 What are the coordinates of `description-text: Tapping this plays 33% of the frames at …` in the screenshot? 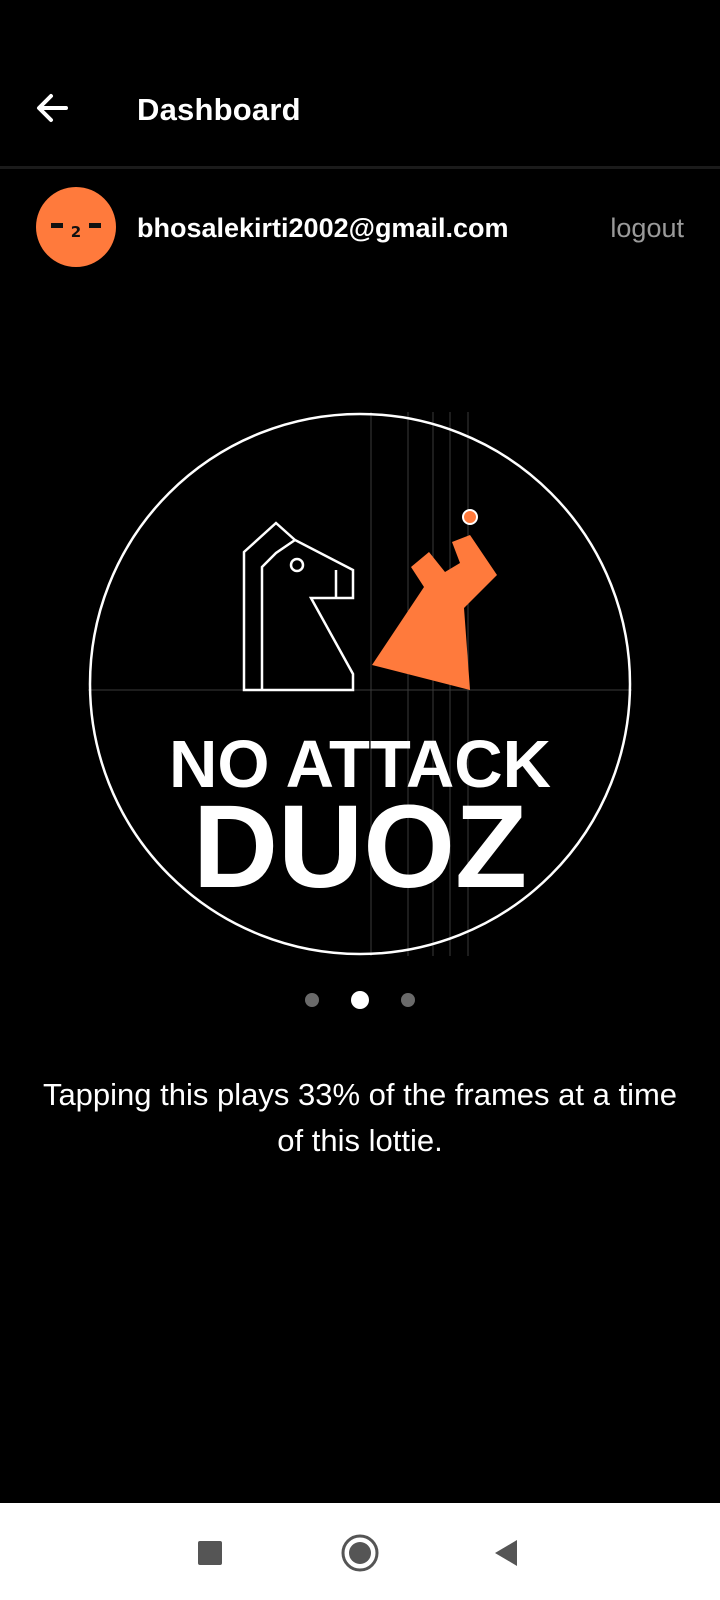 It's located at (360, 1117).